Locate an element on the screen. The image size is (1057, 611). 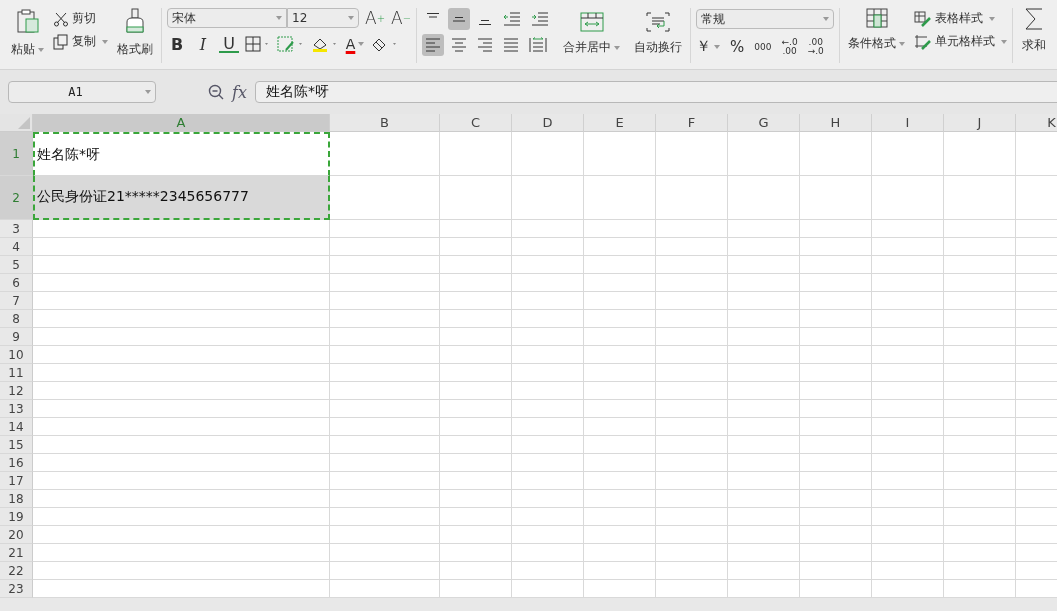
row-header: 9 is located at coordinates (16, 337).